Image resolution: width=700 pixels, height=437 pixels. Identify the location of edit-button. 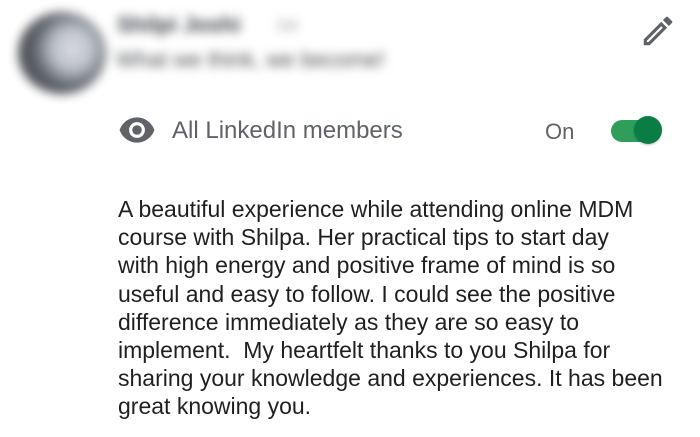
(658, 31).